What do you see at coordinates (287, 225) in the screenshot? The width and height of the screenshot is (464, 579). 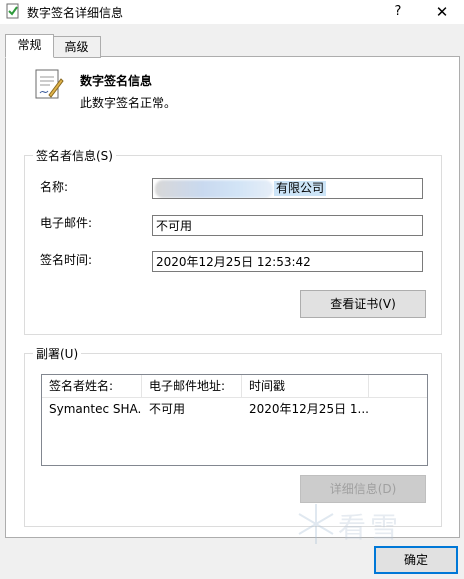 I see `signer-email-field: 不可用` at bounding box center [287, 225].